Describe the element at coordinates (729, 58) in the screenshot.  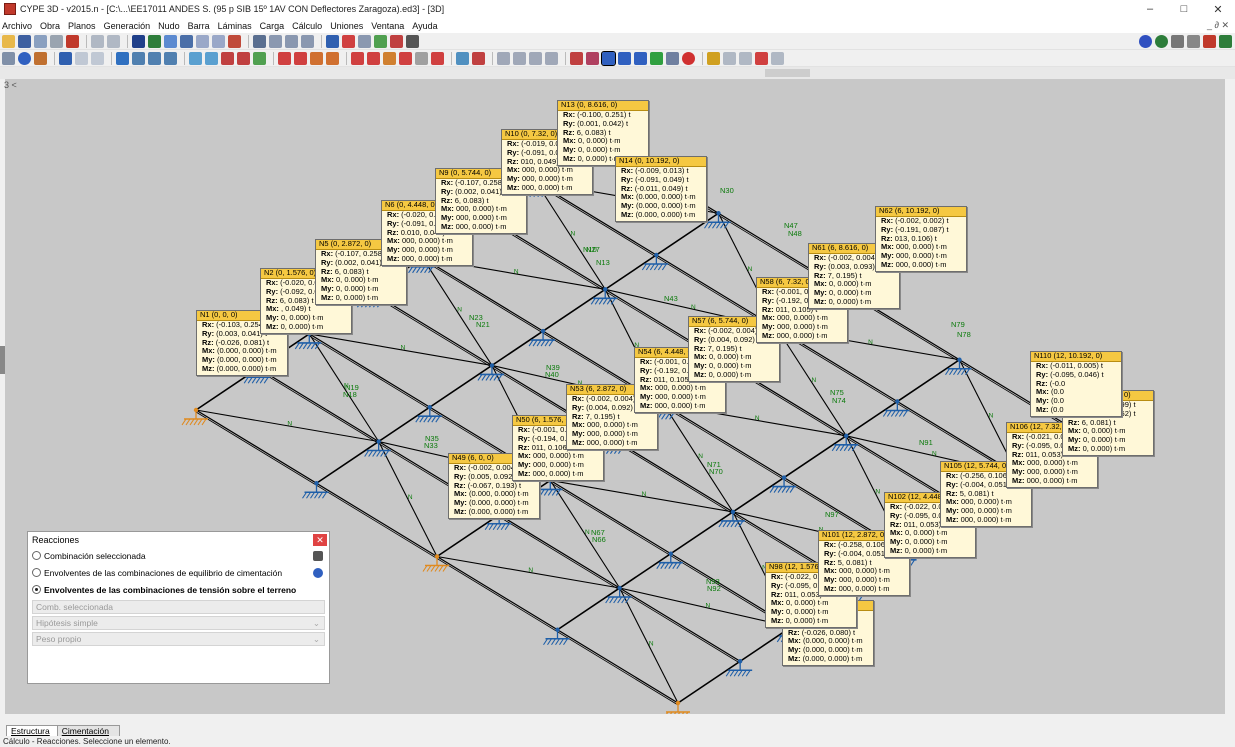
I see `optimize-icon` at that location.